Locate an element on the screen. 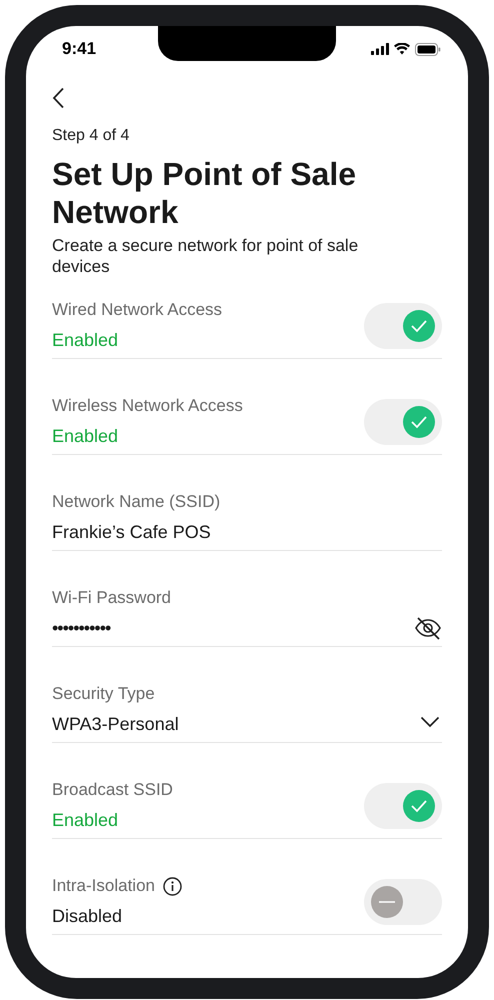  field-label: Wired Network Access is located at coordinates (137, 310).